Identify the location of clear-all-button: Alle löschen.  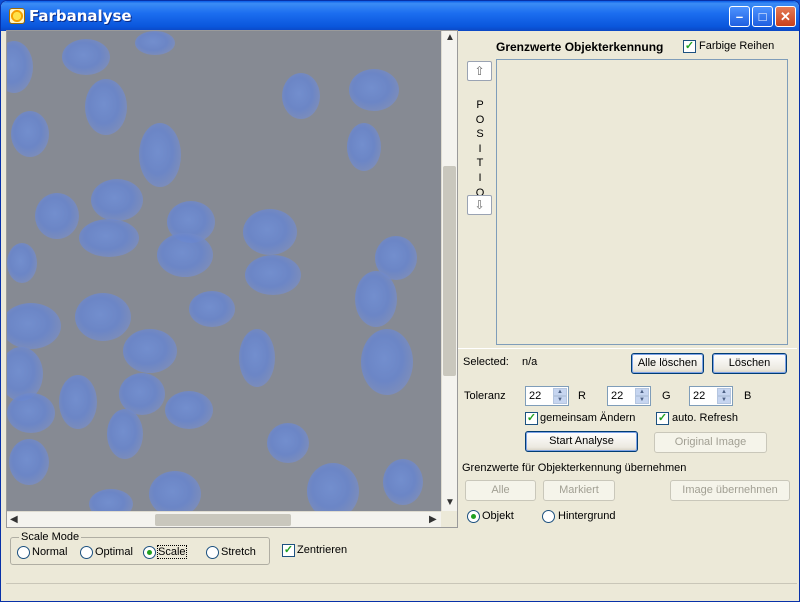
(667, 363).